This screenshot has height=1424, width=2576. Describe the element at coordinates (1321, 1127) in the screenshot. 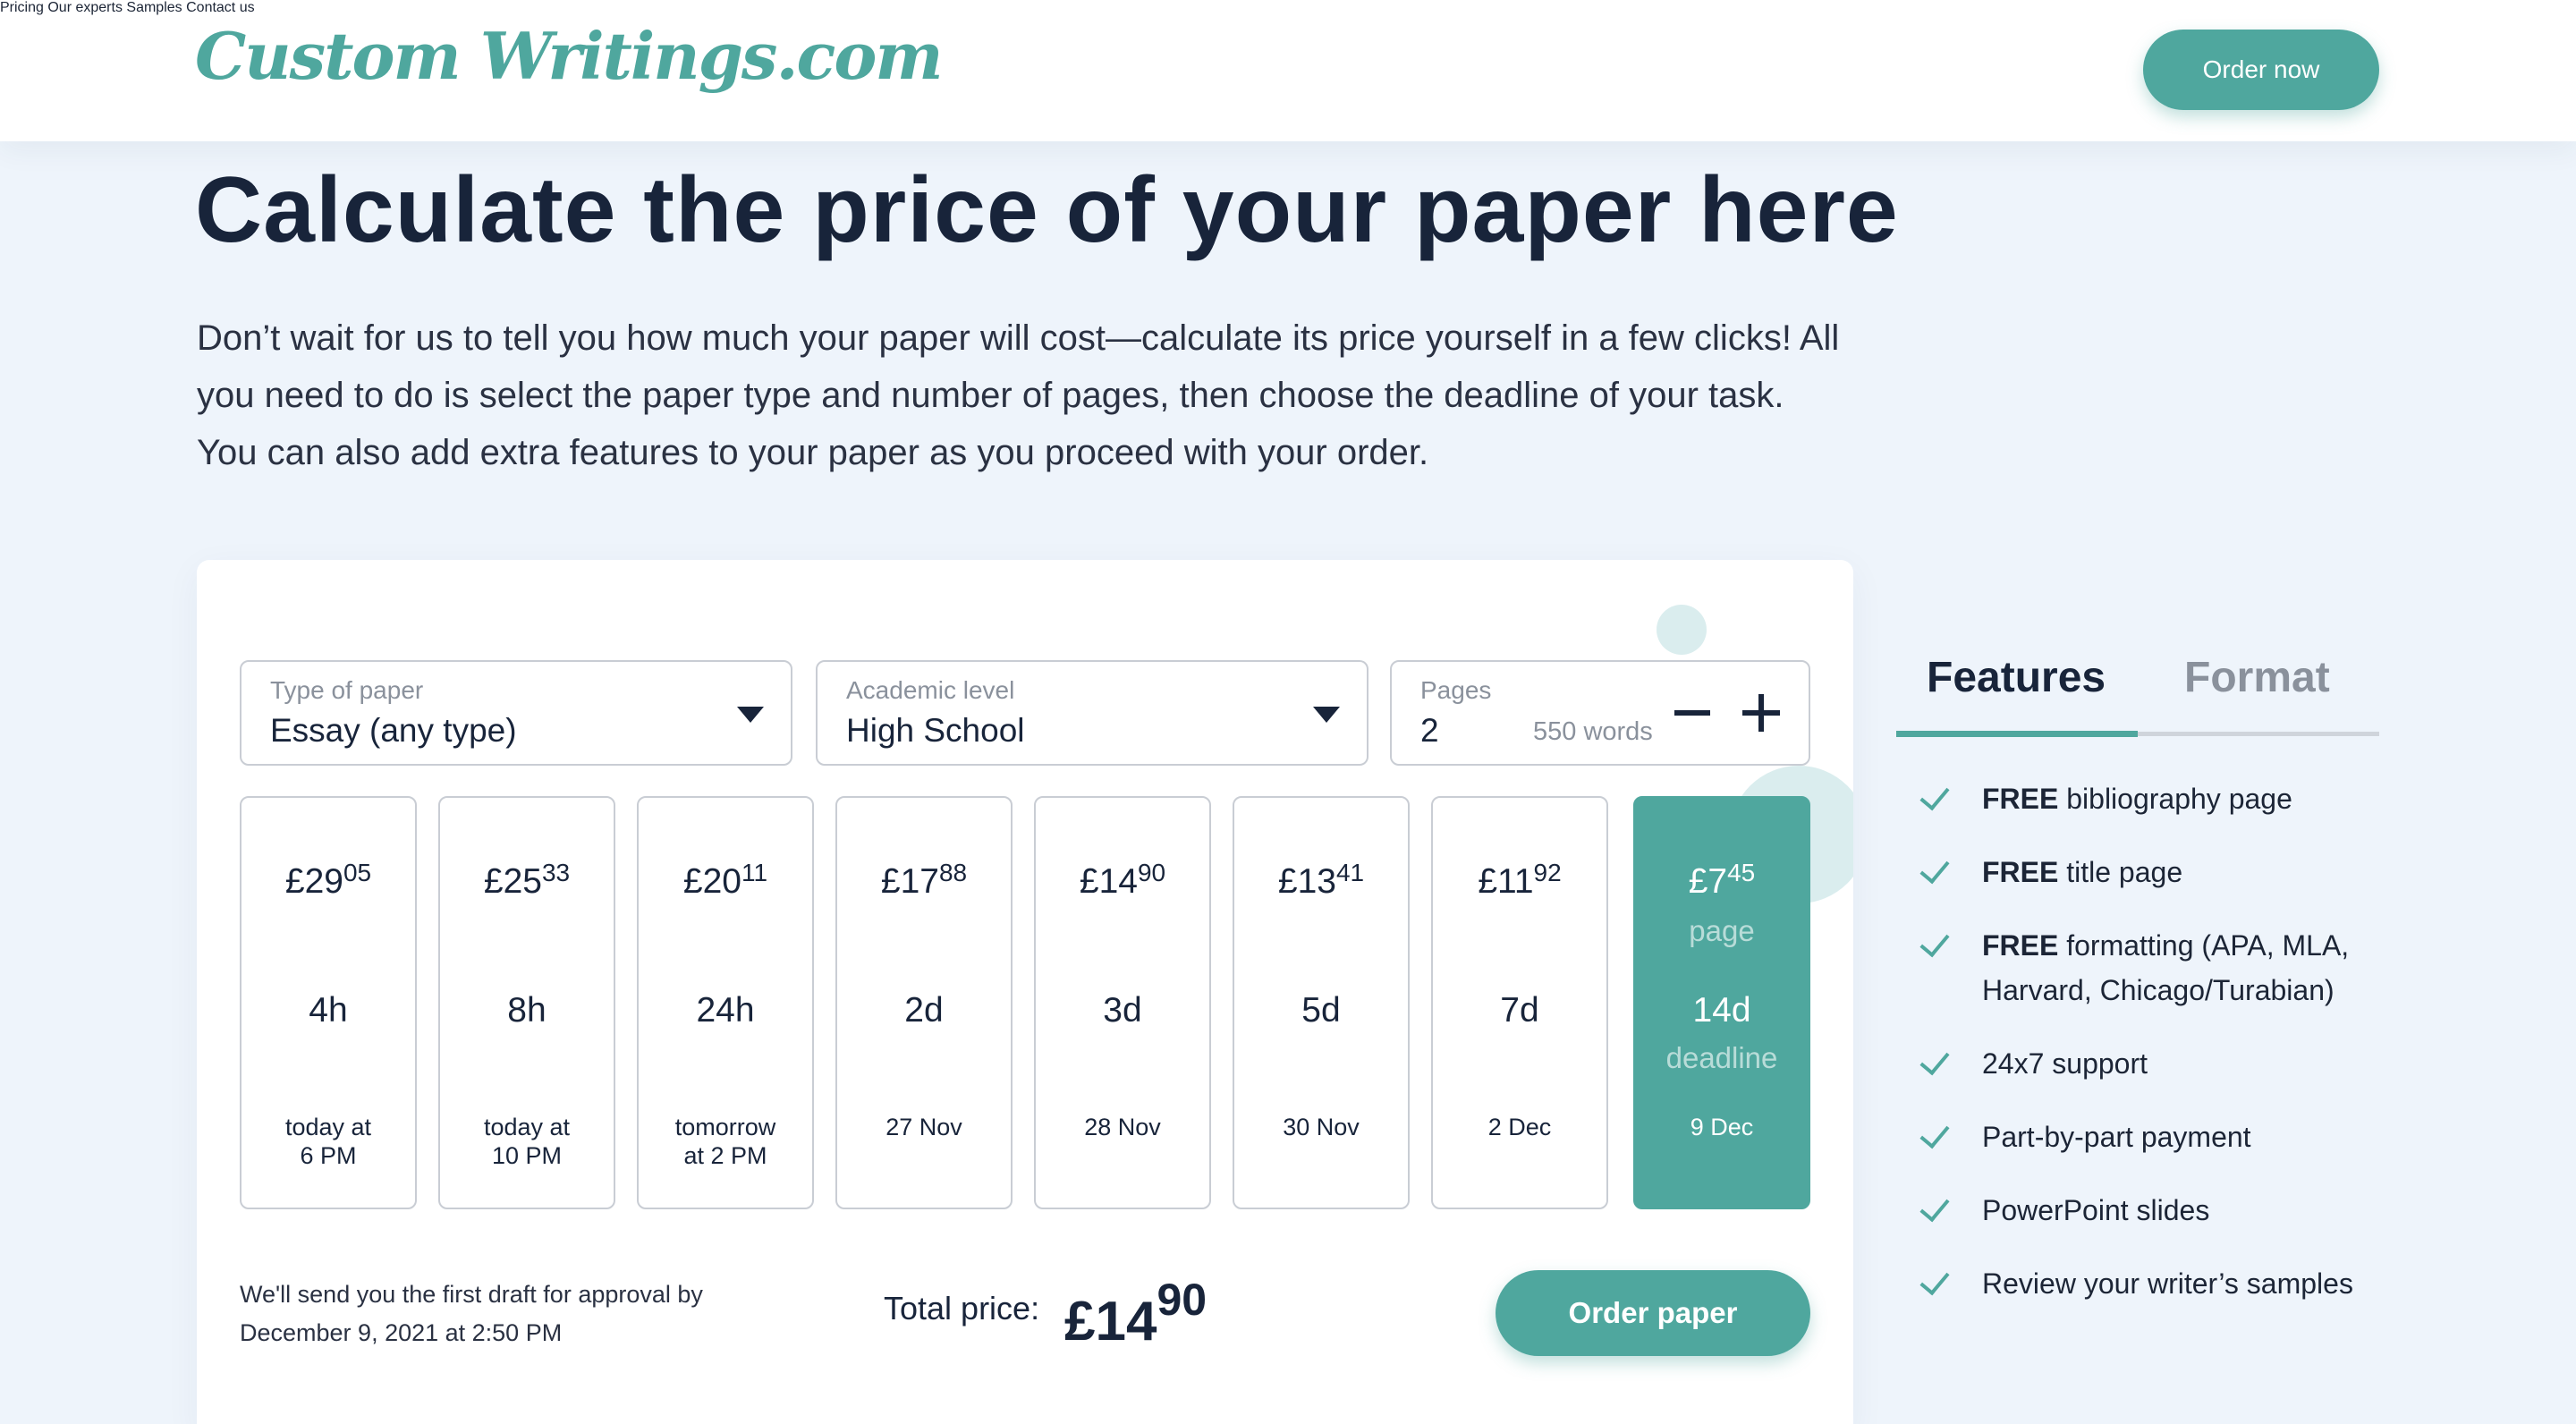

I see `deadline-date: 30 Nov` at that location.